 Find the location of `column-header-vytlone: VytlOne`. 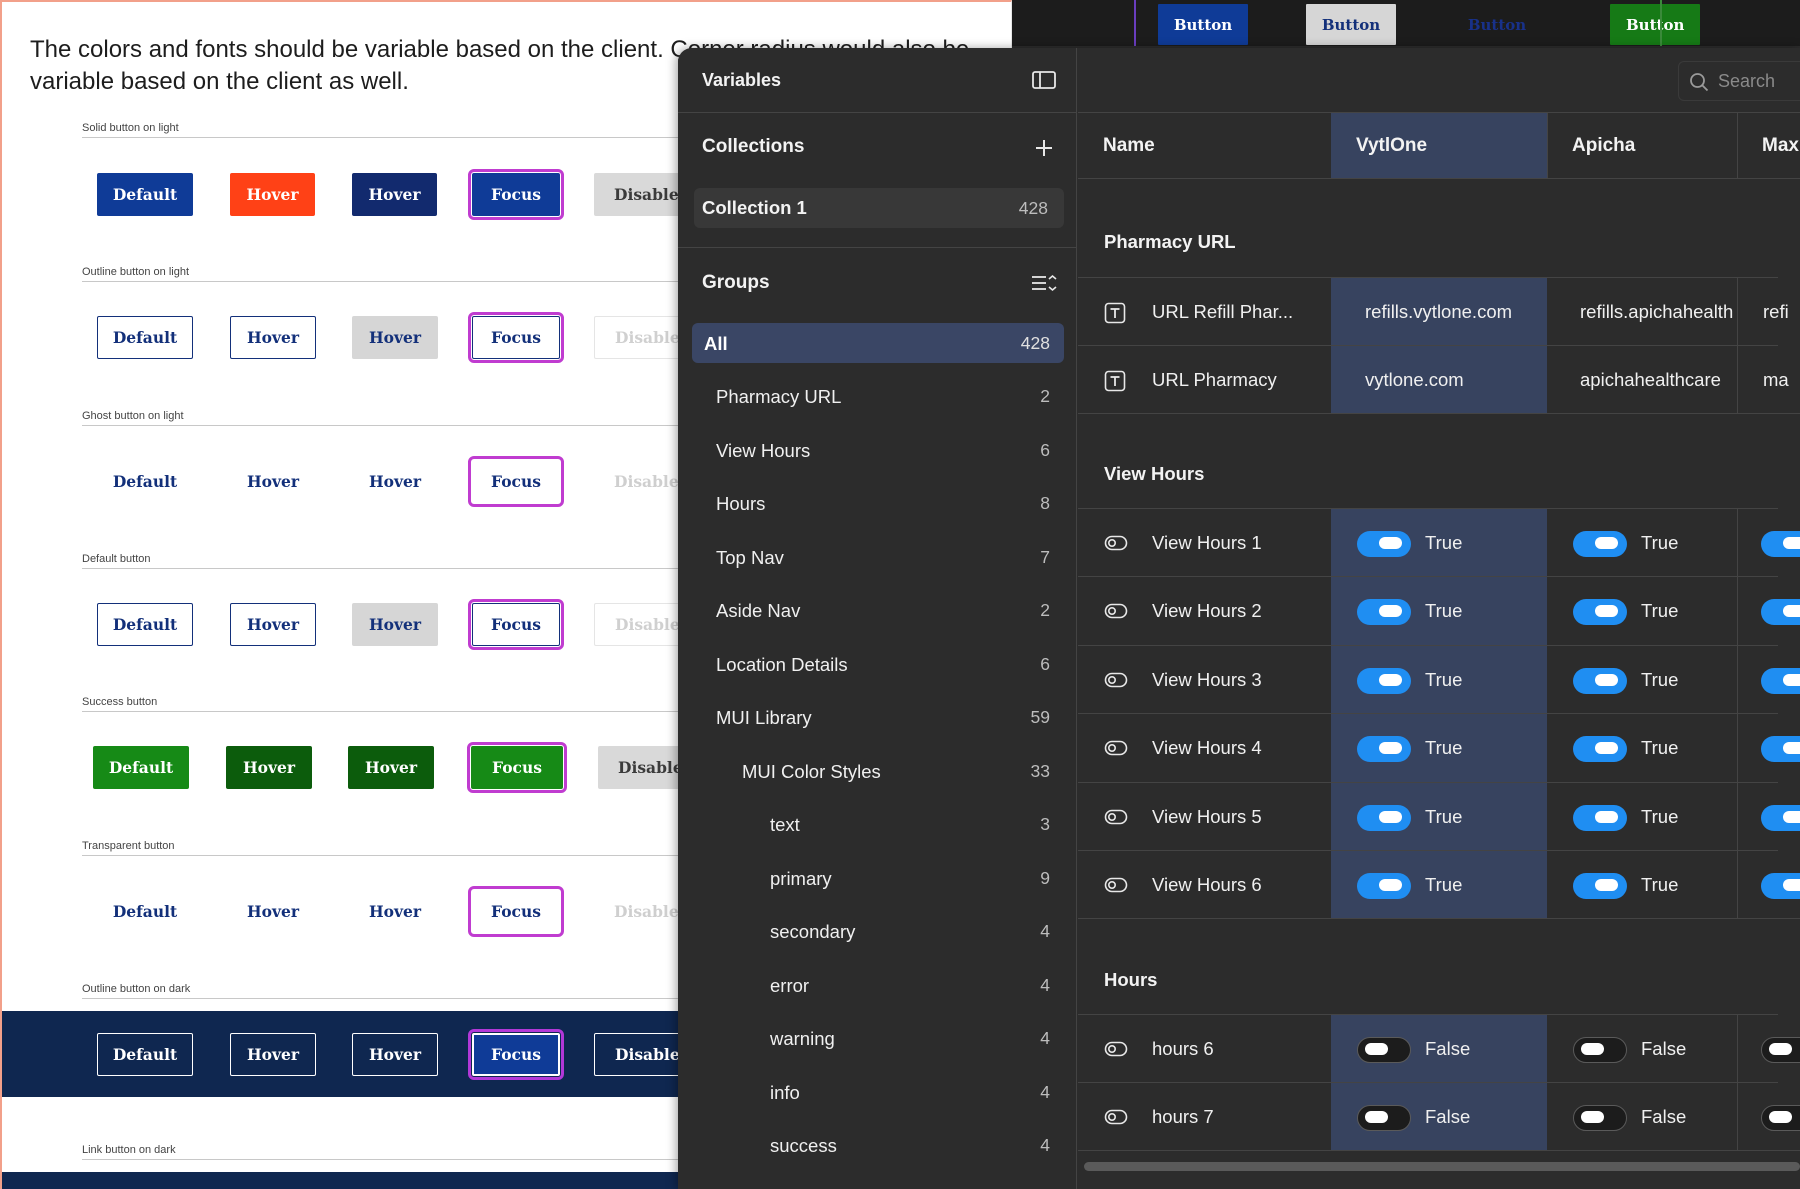

column-header-vytlone: VytlOne is located at coordinates (1439, 146).